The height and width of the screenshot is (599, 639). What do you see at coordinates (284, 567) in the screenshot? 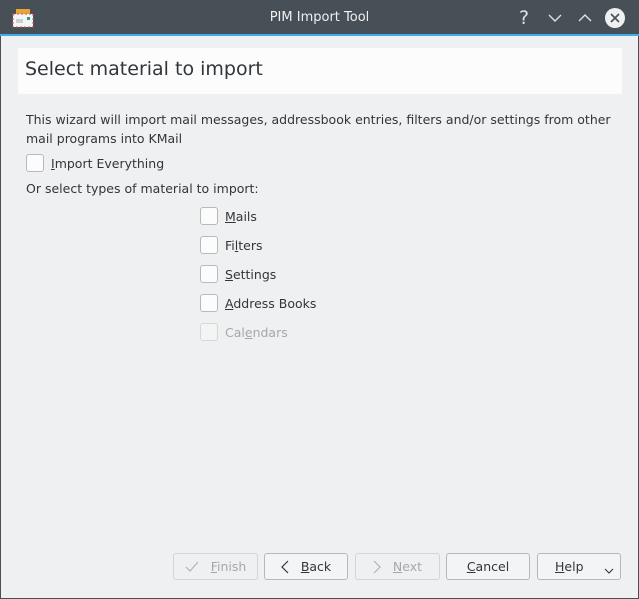
I see `chevron-left-icon` at bounding box center [284, 567].